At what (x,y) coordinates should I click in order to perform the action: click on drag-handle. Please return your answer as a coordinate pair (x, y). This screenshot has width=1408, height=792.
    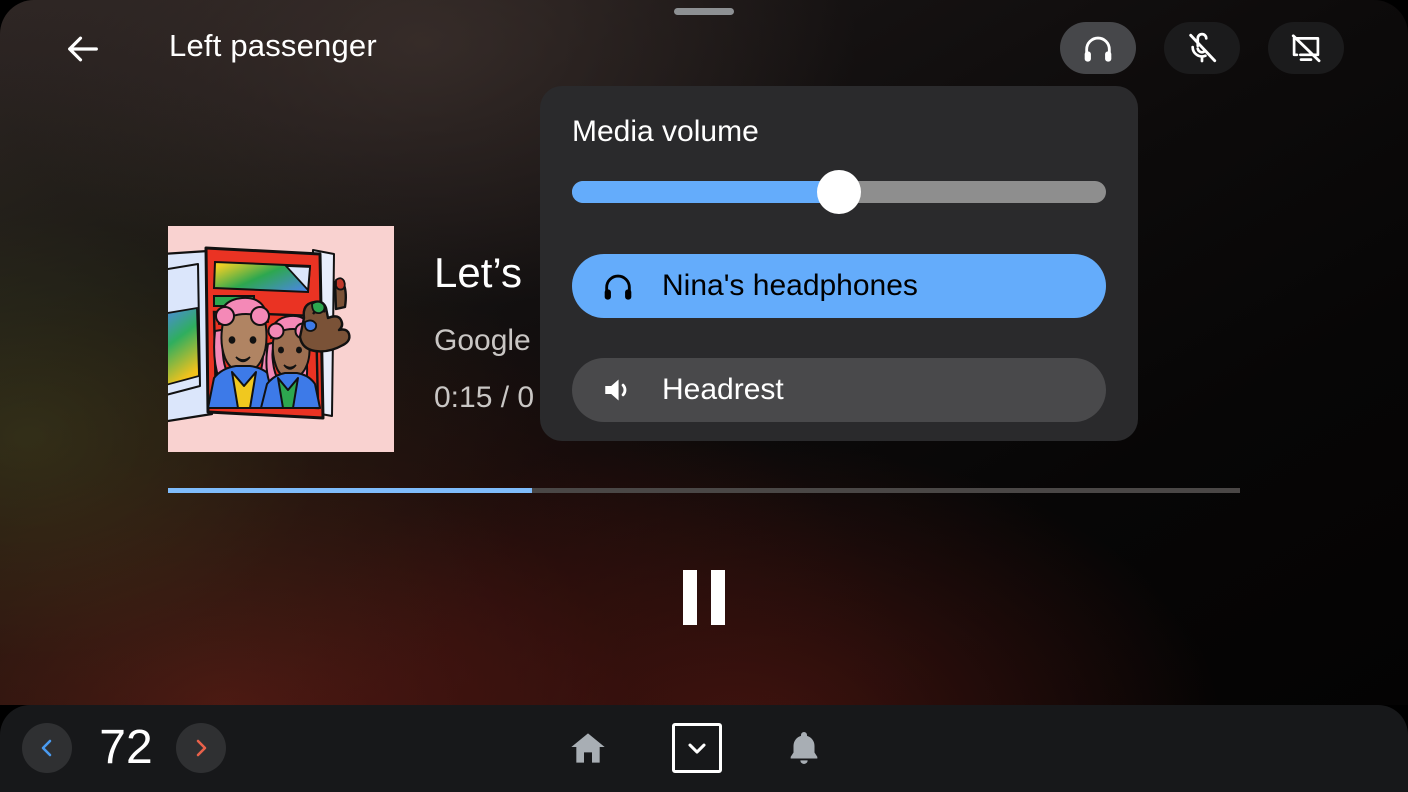
    Looking at the image, I should click on (704, 11).